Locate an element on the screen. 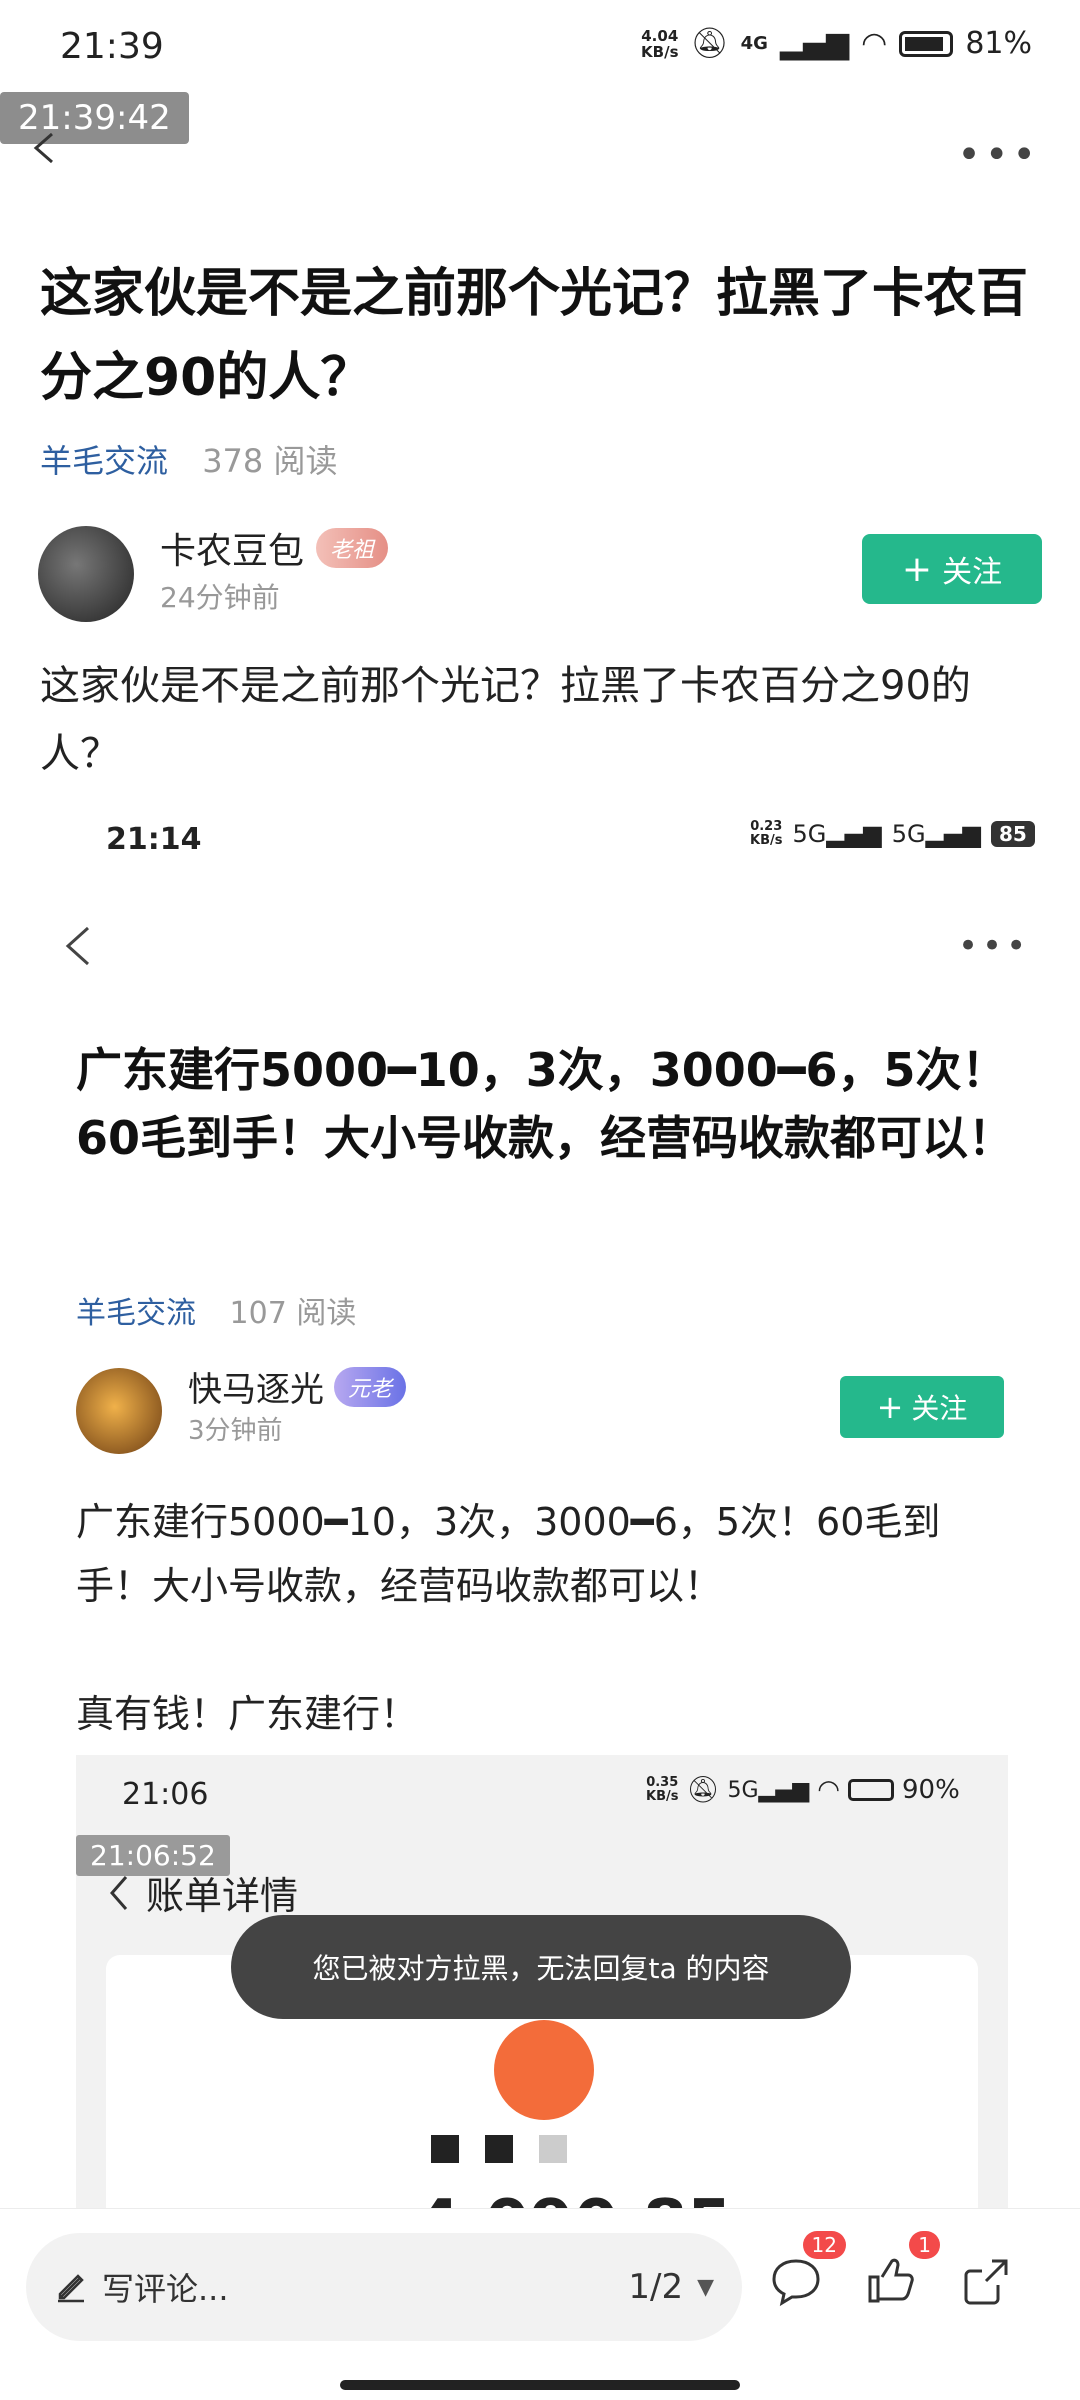 This screenshot has width=1080, height=2400. status-icons: 4.04 KB/s 🔕︎ 4G ▂▄▆ ◠ 81% is located at coordinates (836, 43).